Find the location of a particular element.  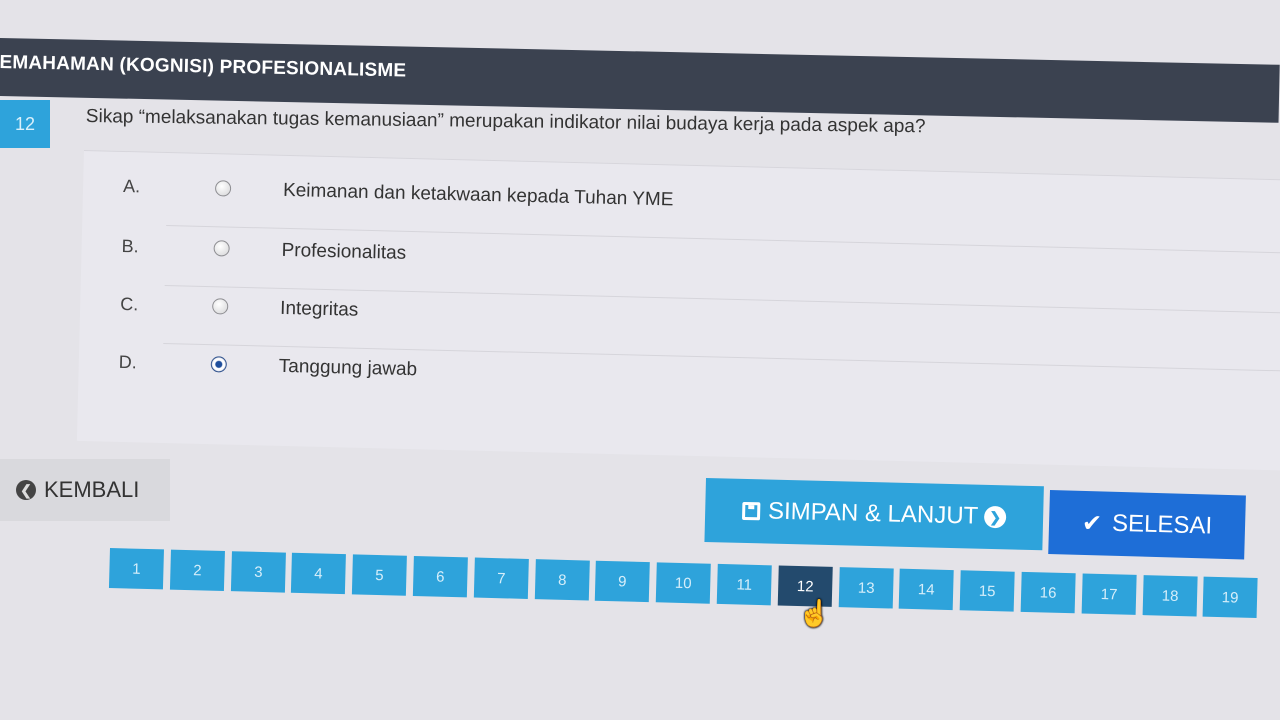

option-text: Tanggung jawab is located at coordinates (348, 368).